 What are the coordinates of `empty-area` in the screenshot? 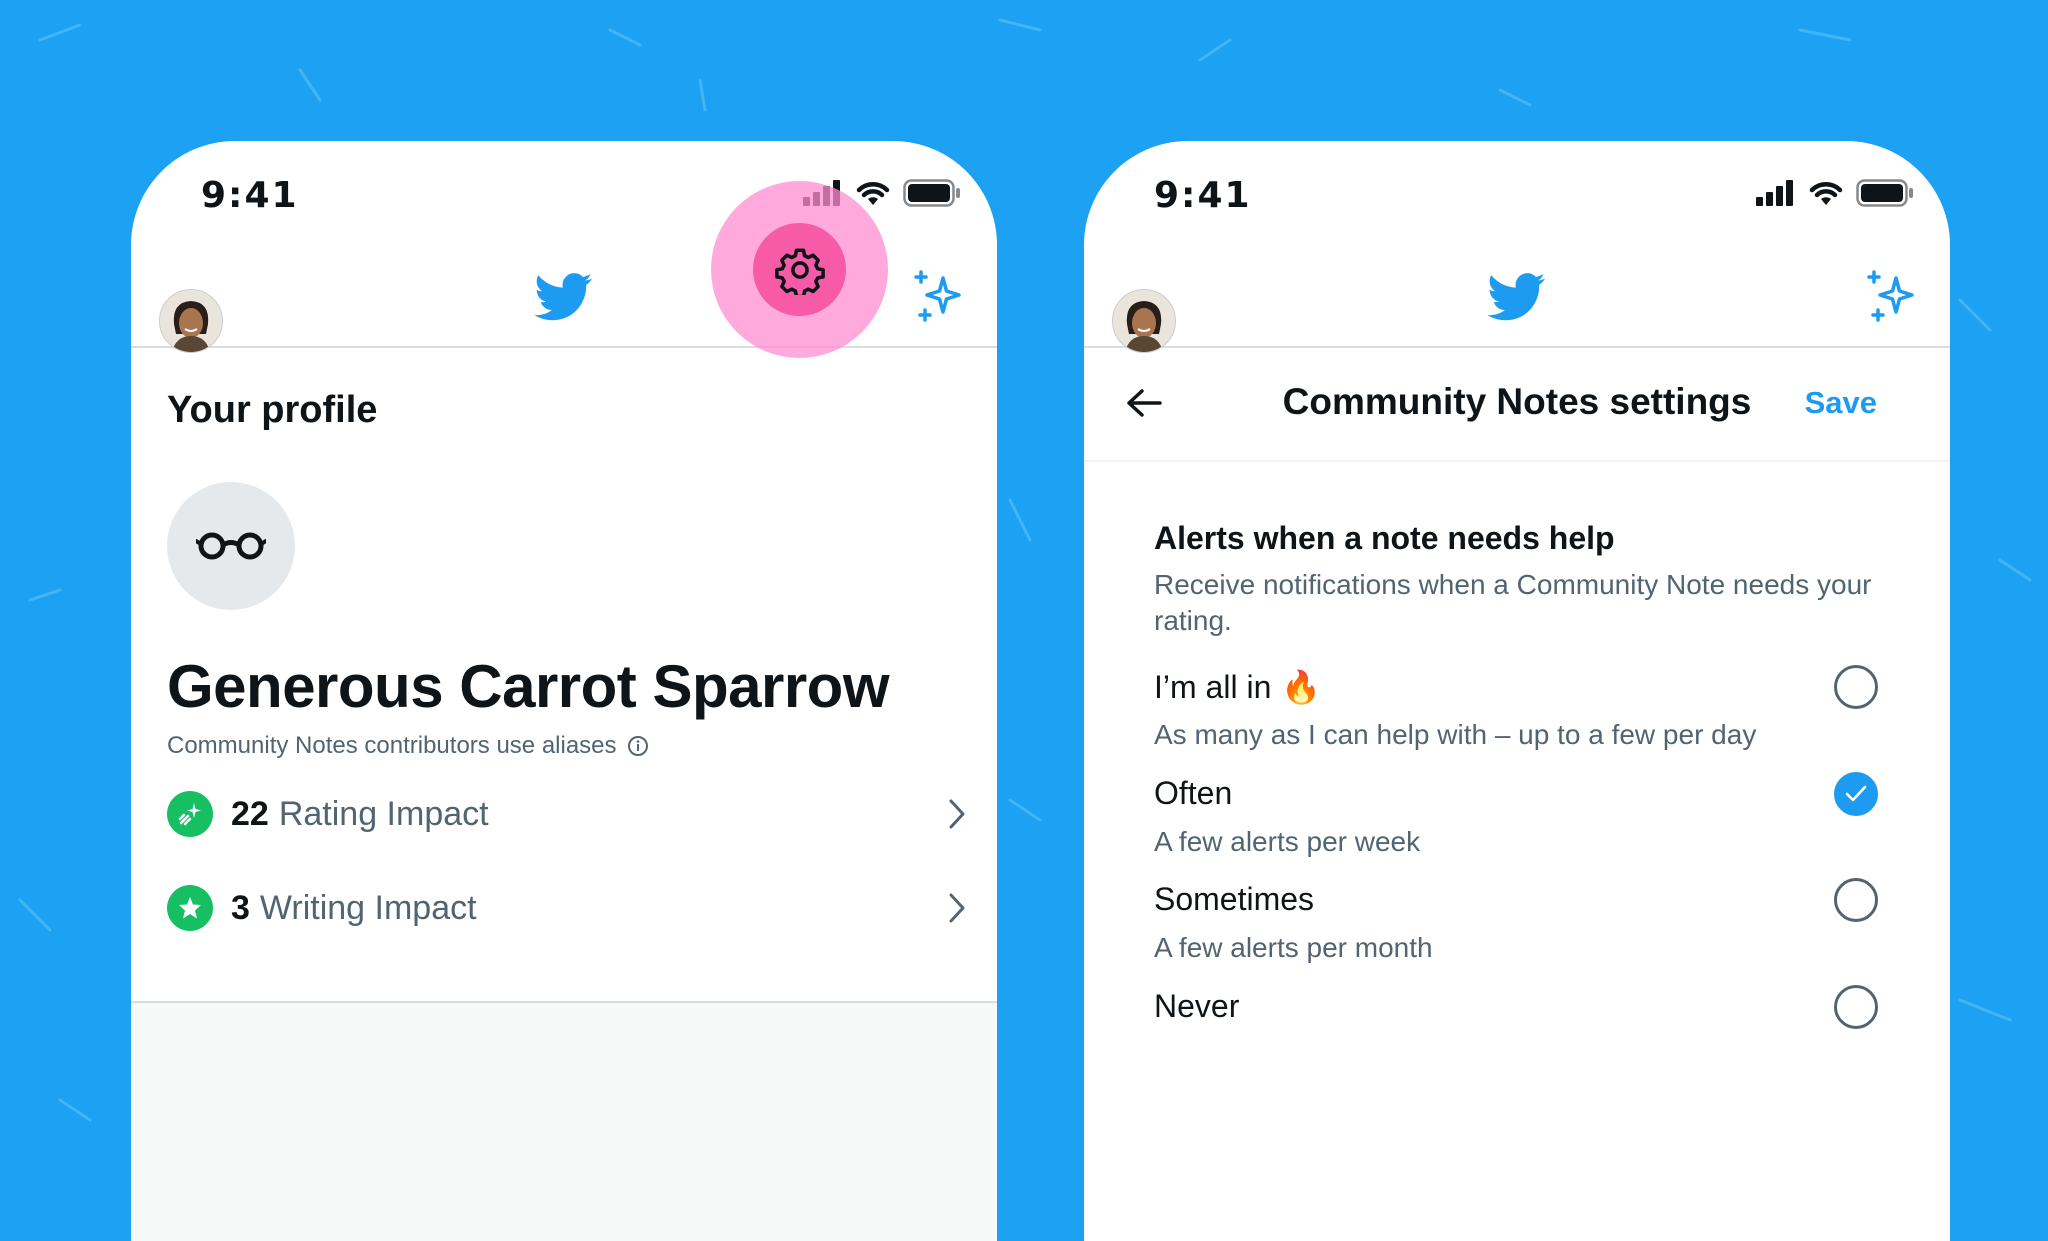 It's located at (564, 1122).